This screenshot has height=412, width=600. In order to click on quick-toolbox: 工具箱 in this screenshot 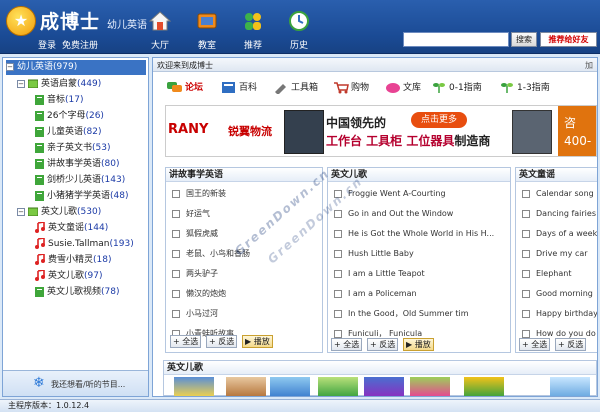, I will do `click(295, 88)`.